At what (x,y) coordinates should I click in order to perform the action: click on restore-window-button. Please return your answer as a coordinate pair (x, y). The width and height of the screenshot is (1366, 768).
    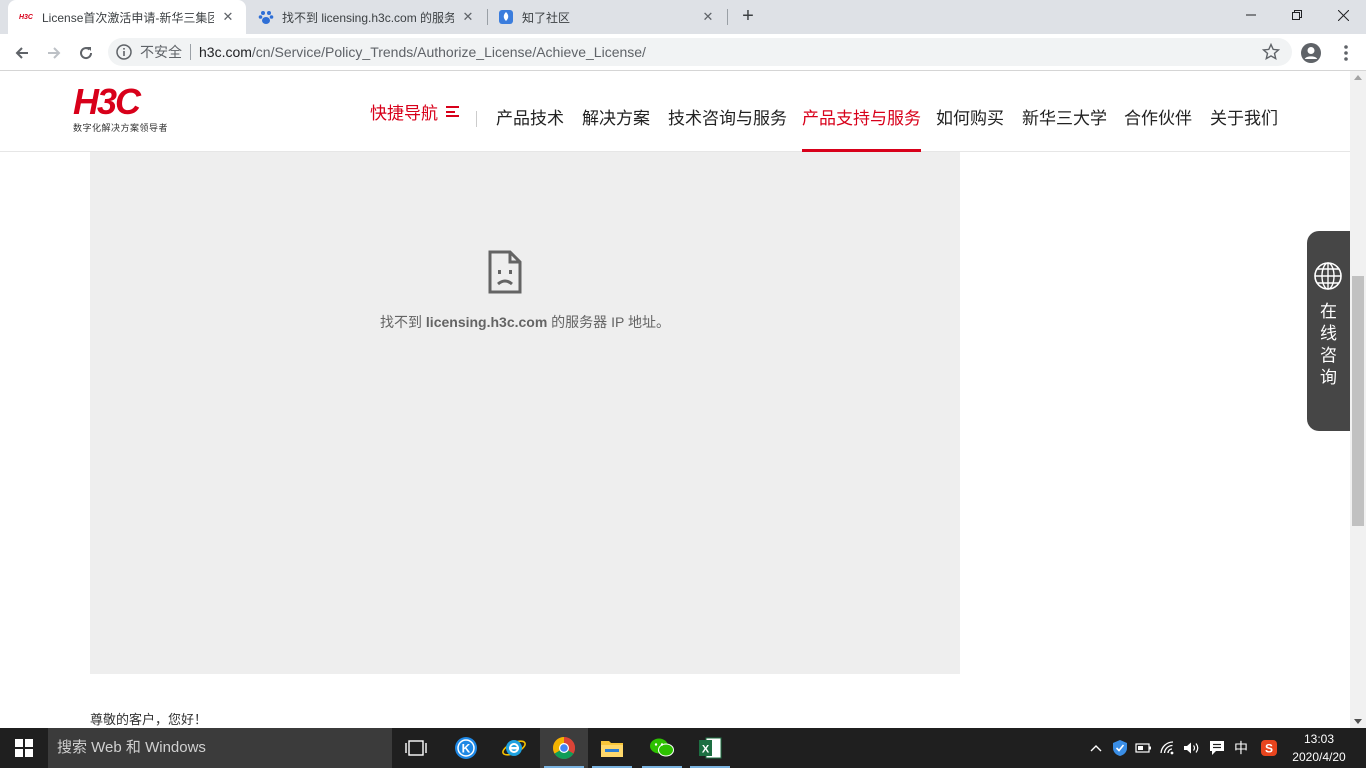
    Looking at the image, I should click on (1297, 15).